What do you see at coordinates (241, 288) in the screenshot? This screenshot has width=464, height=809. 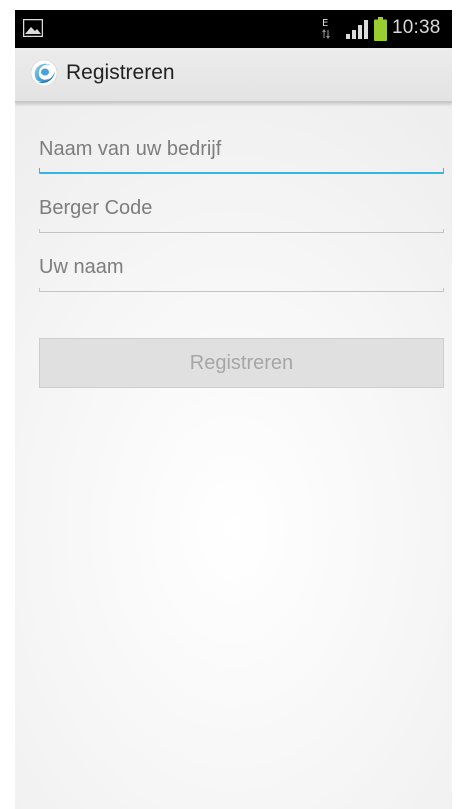 I see `user-name-underline` at bounding box center [241, 288].